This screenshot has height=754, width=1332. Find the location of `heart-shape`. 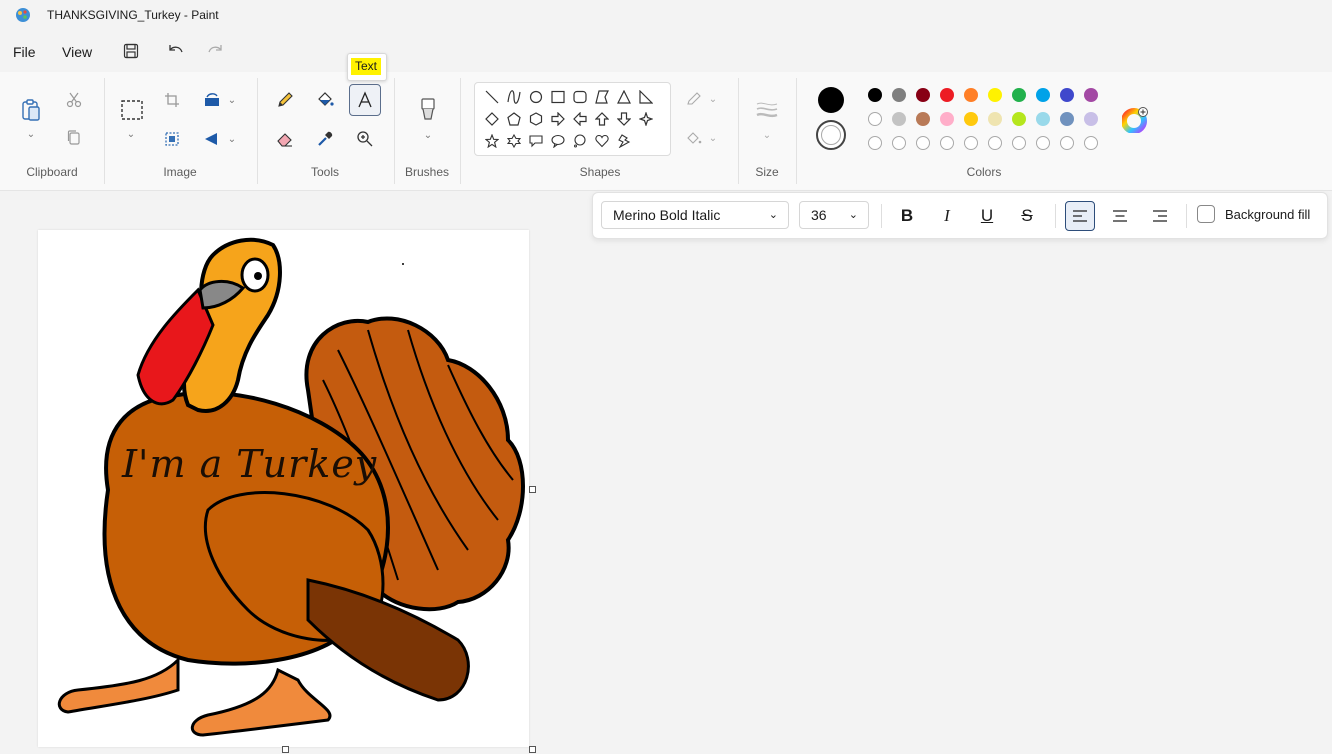

heart-shape is located at coordinates (602, 141).